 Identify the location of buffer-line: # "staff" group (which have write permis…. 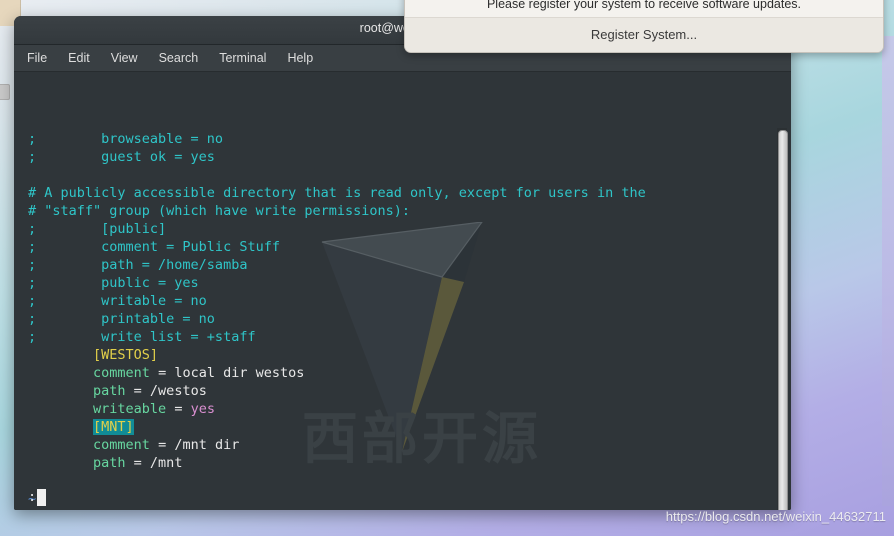
(337, 211).